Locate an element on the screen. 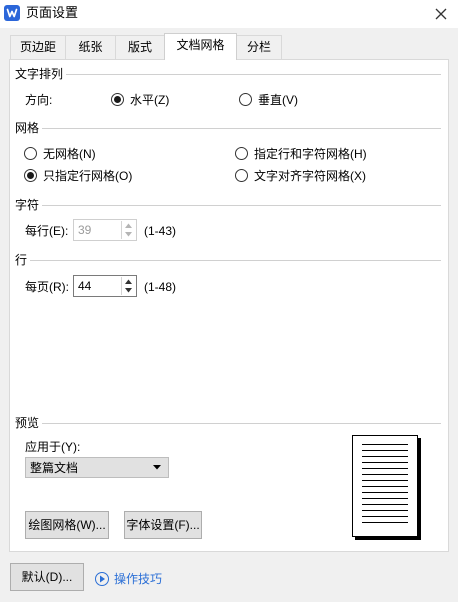 Image resolution: width=458 pixels, height=602 pixels. close-icon is located at coordinates (441, 14).